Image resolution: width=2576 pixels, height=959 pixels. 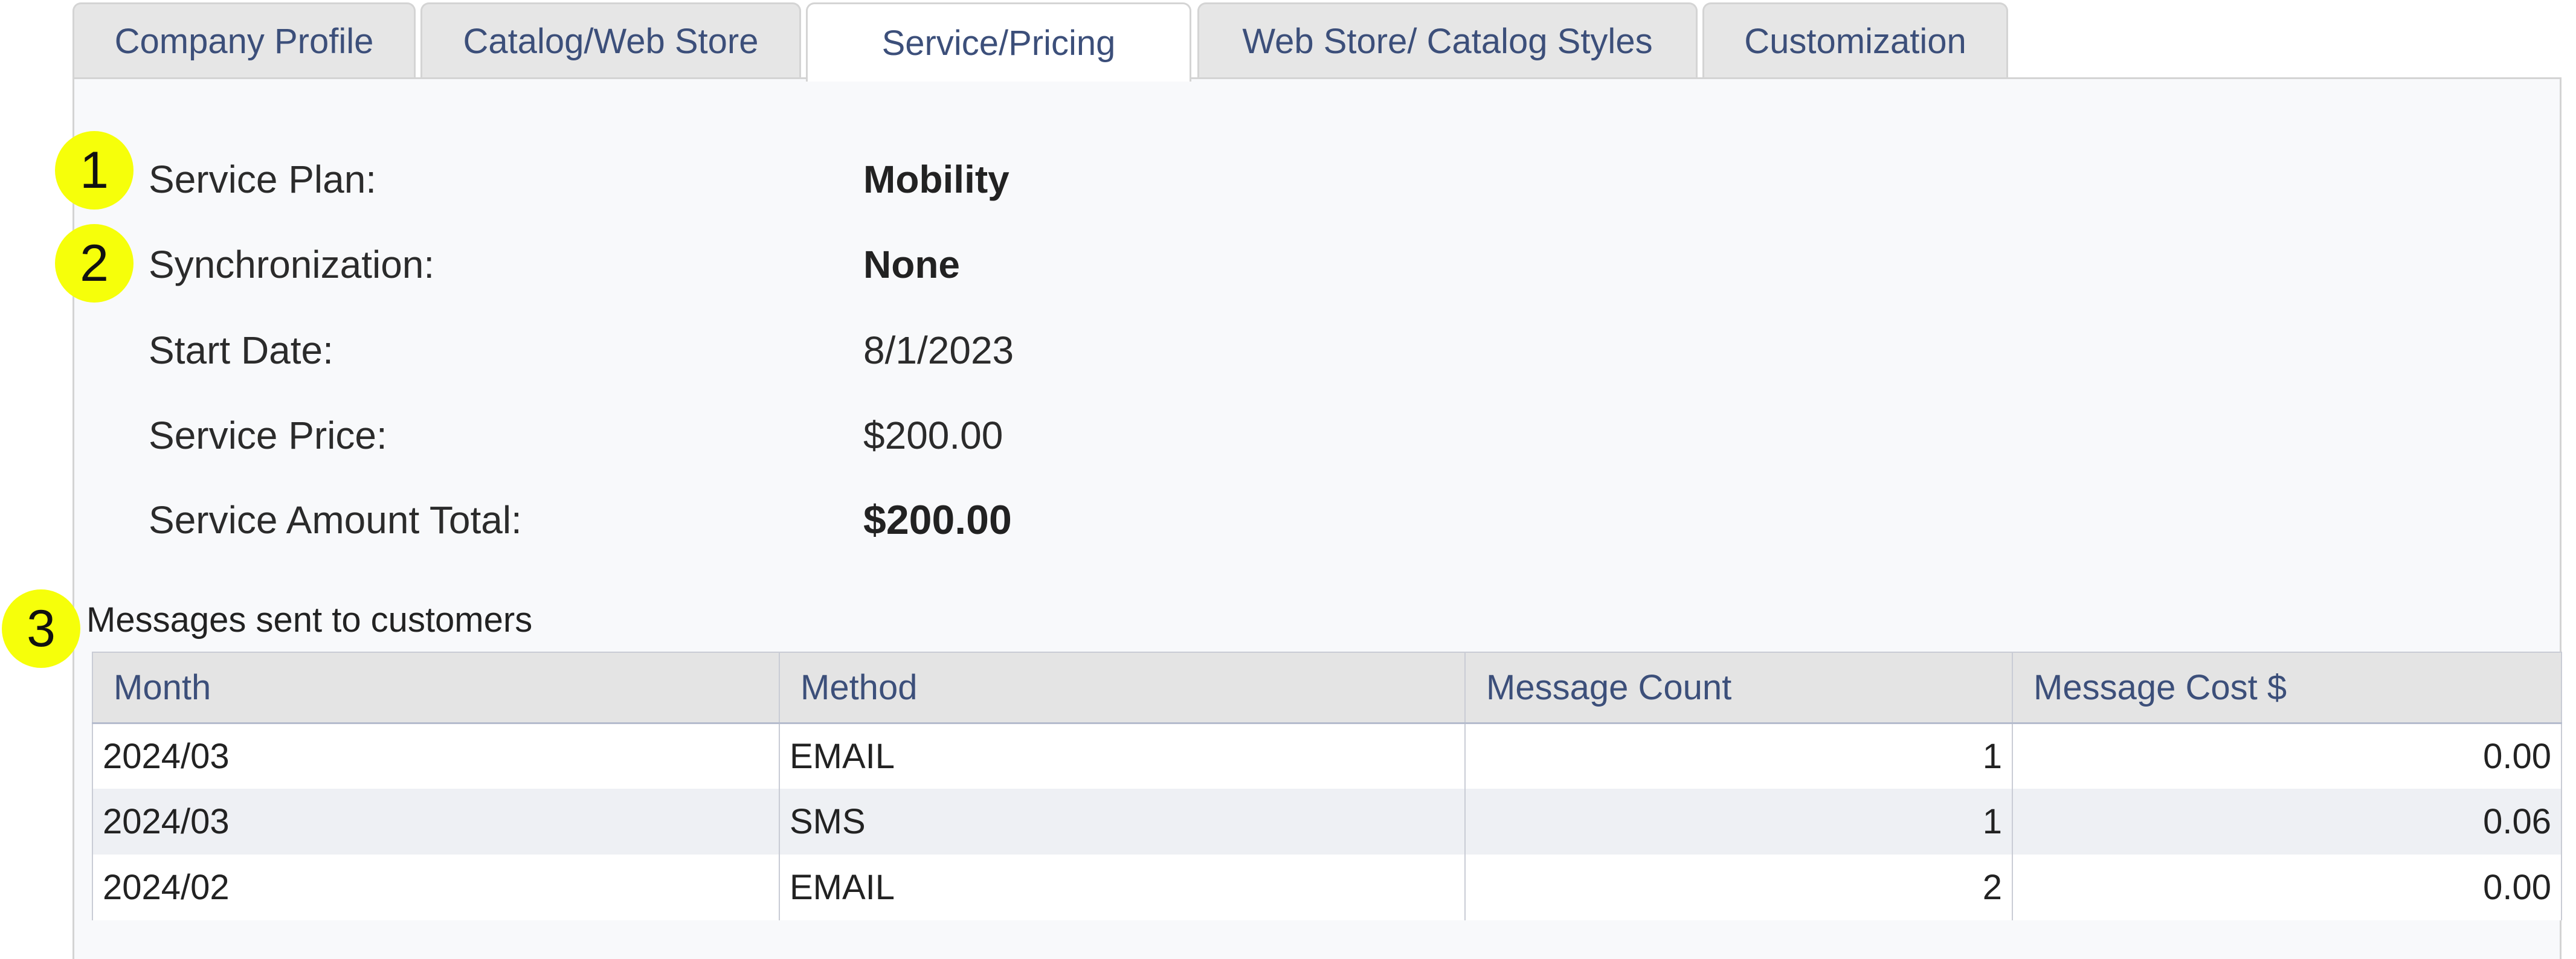 I want to click on cell-month: 2024/02, so click(x=436, y=887).